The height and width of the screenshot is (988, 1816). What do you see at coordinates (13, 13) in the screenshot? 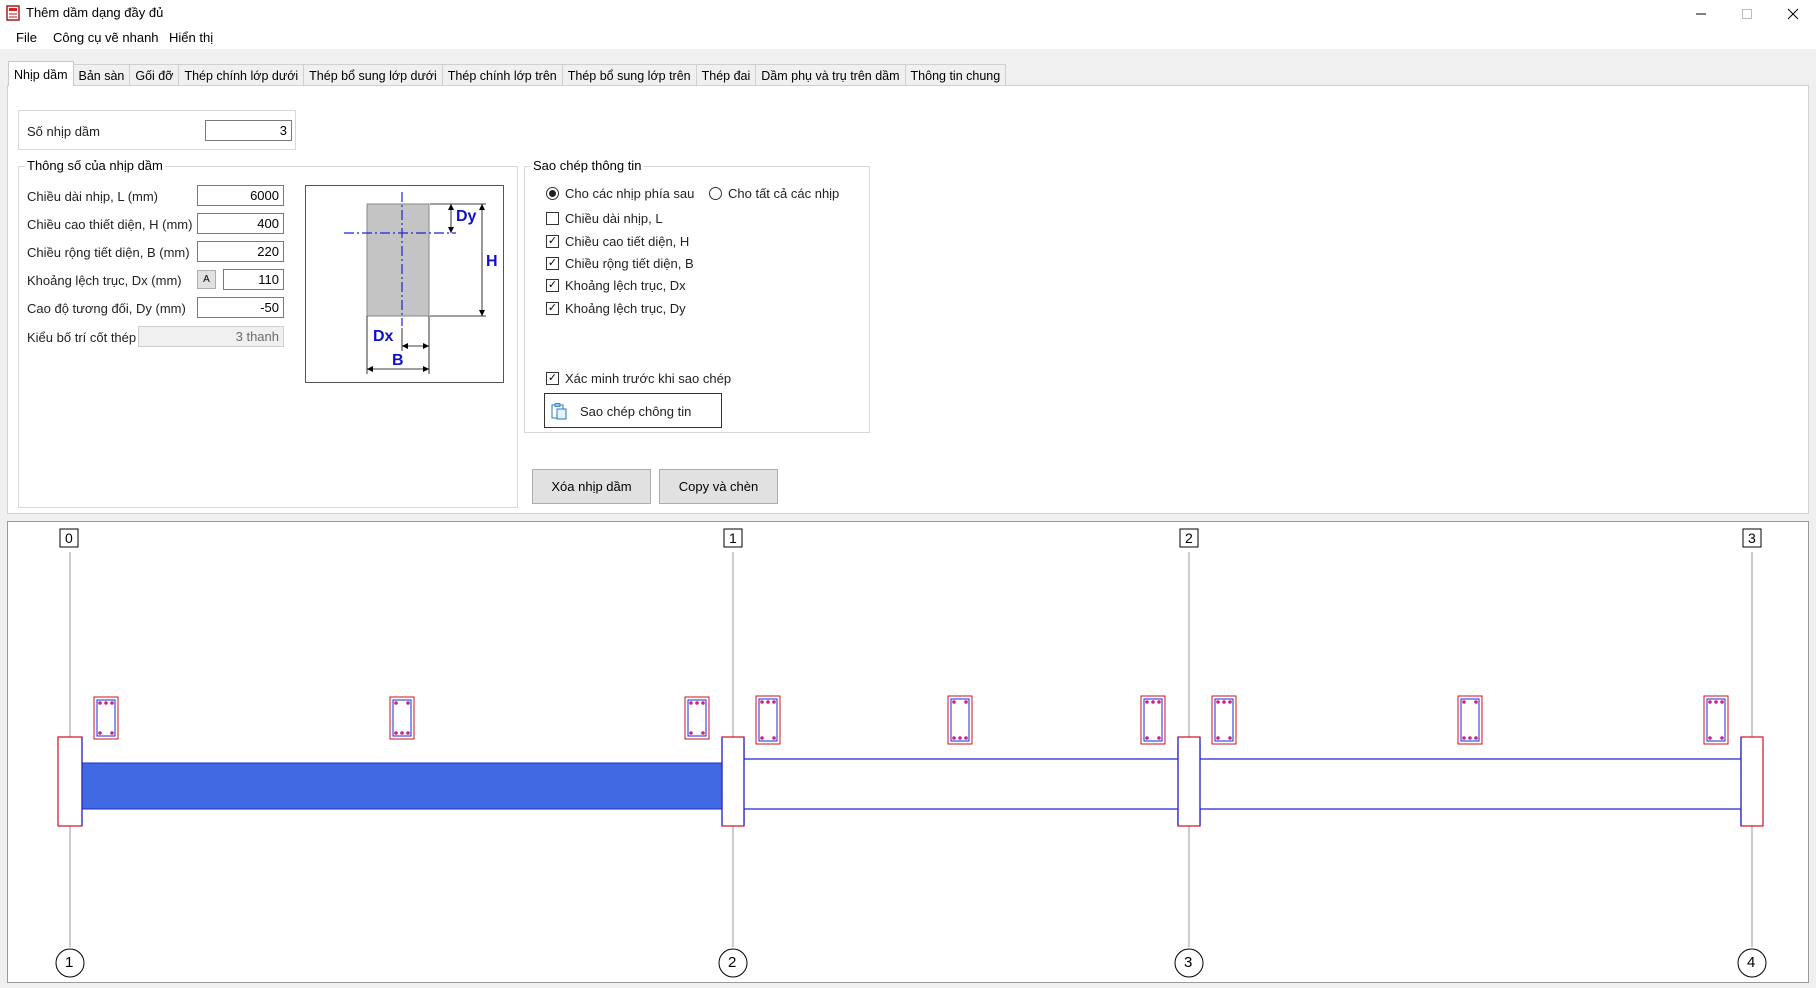
I see `app-icon` at bounding box center [13, 13].